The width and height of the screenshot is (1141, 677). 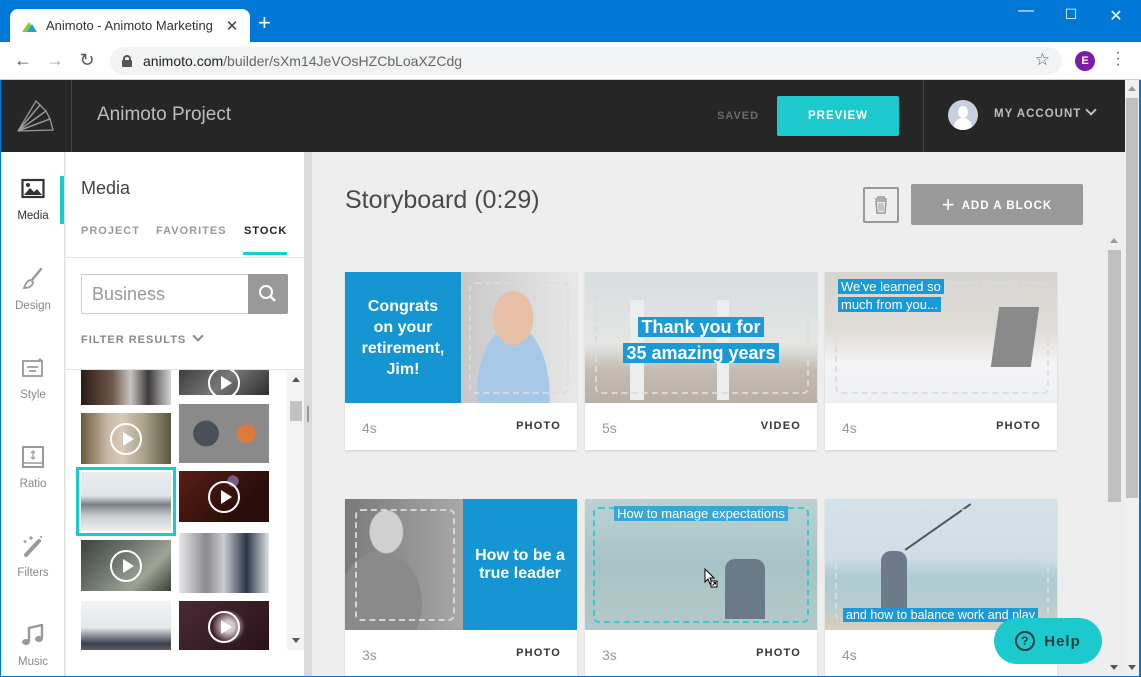 What do you see at coordinates (33, 633) in the screenshot?
I see `nav-item-music: Music` at bounding box center [33, 633].